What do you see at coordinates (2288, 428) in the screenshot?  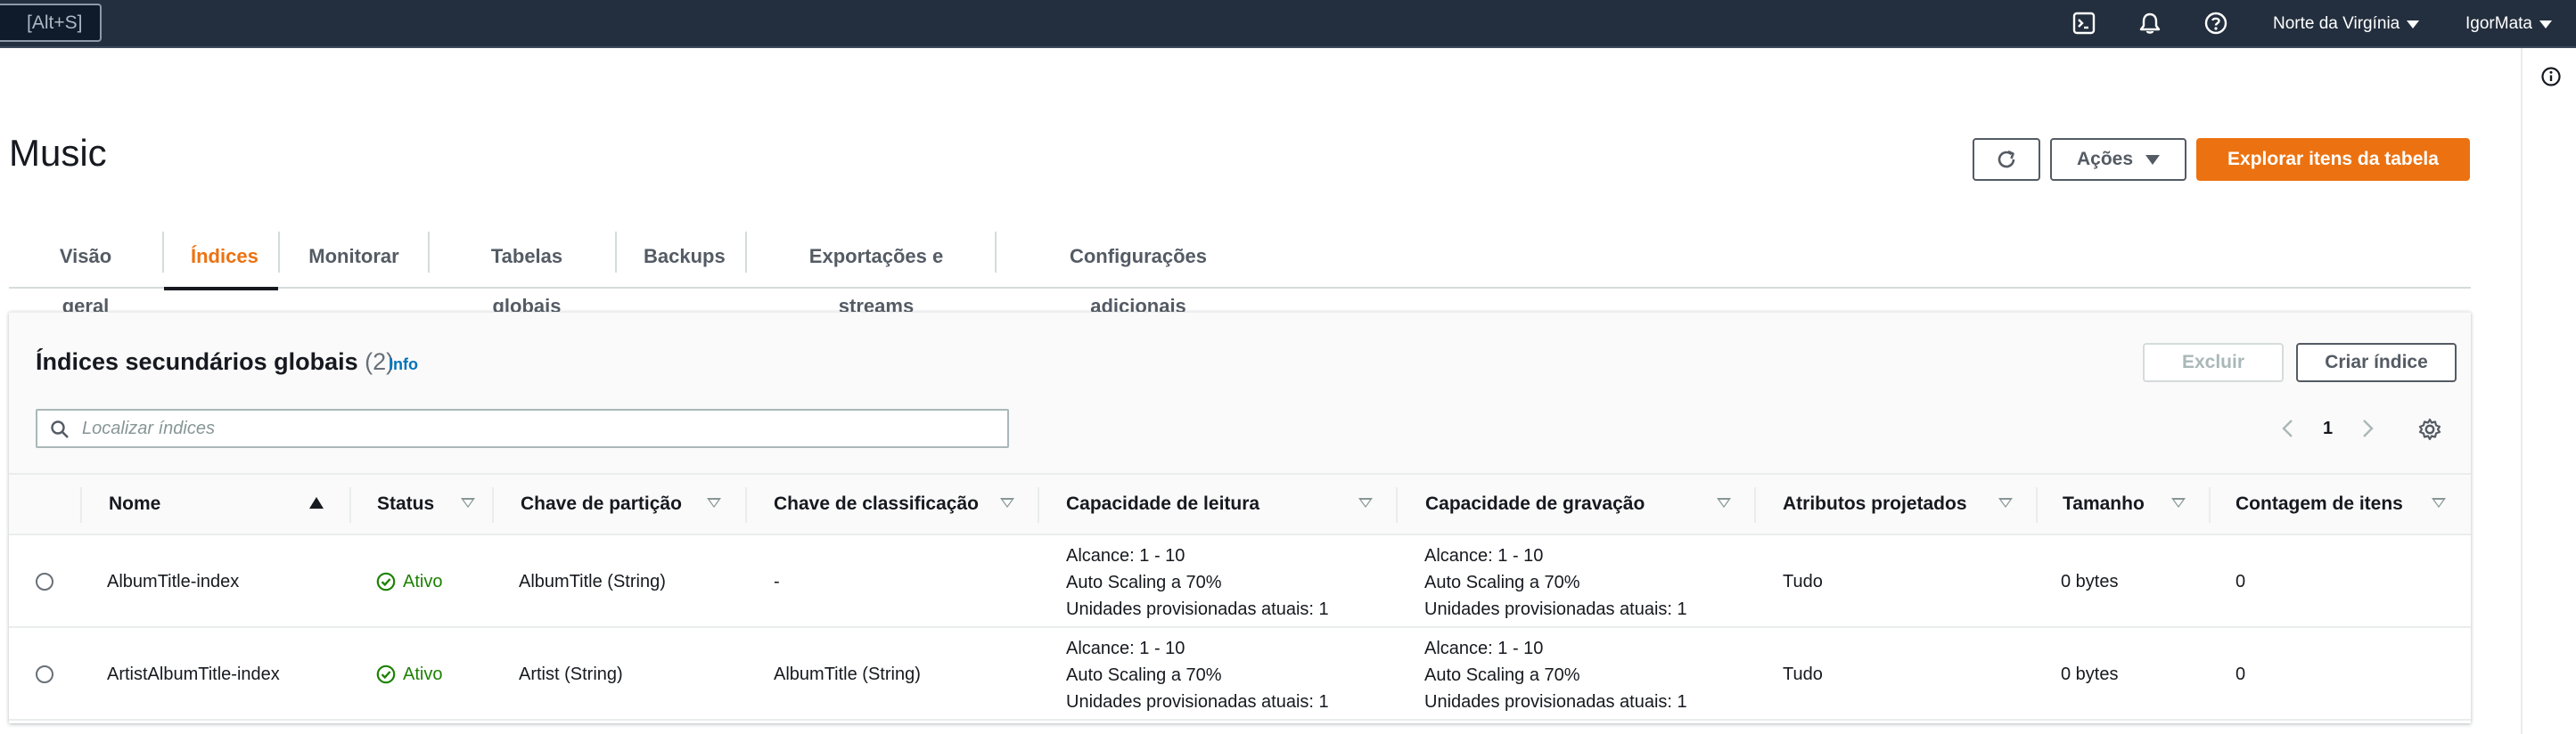 I see `chevron-left-icon` at bounding box center [2288, 428].